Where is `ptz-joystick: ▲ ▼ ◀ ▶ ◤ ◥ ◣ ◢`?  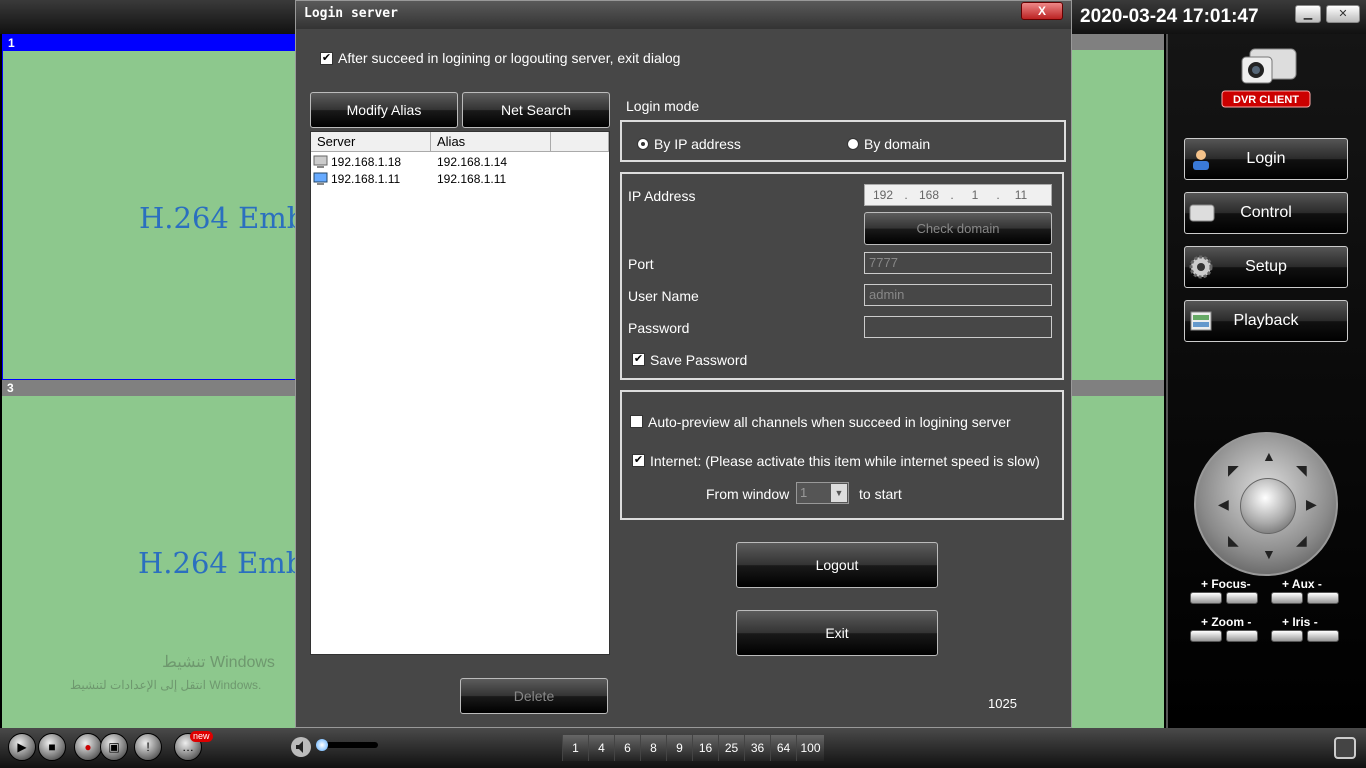 ptz-joystick: ▲ ▼ ◀ ▶ ◤ ◥ ◣ ◢ is located at coordinates (1266, 504).